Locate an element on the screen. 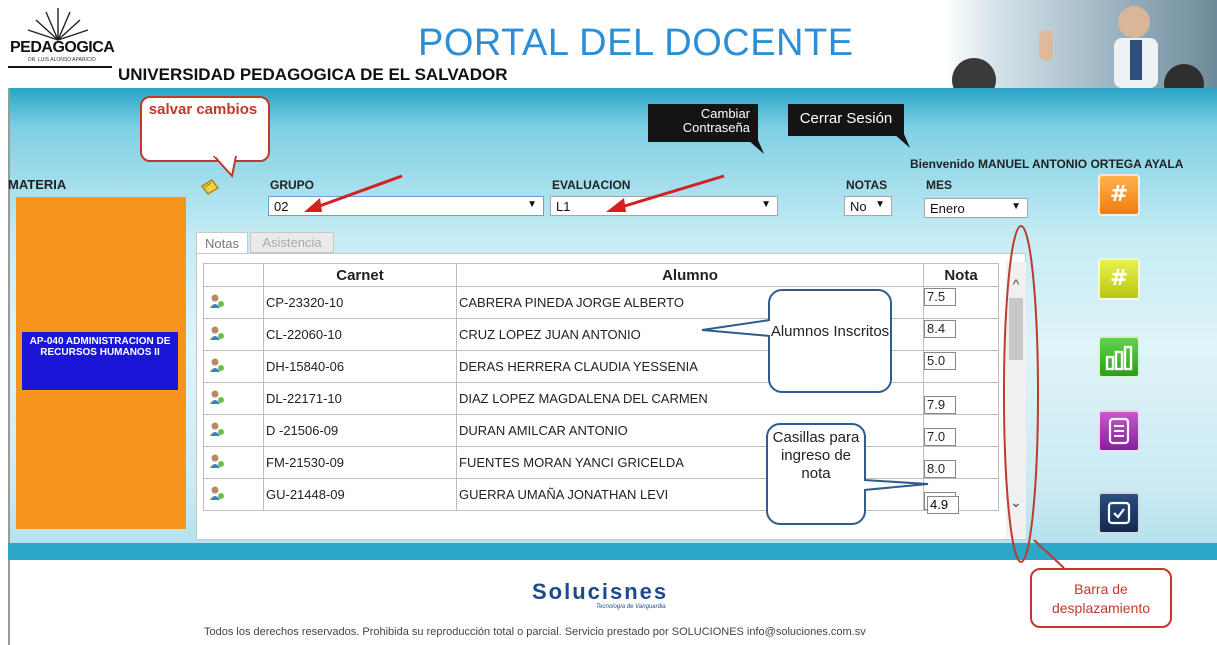 This screenshot has height=645, width=1217. nota-cell: 7.5 is located at coordinates (961, 302).